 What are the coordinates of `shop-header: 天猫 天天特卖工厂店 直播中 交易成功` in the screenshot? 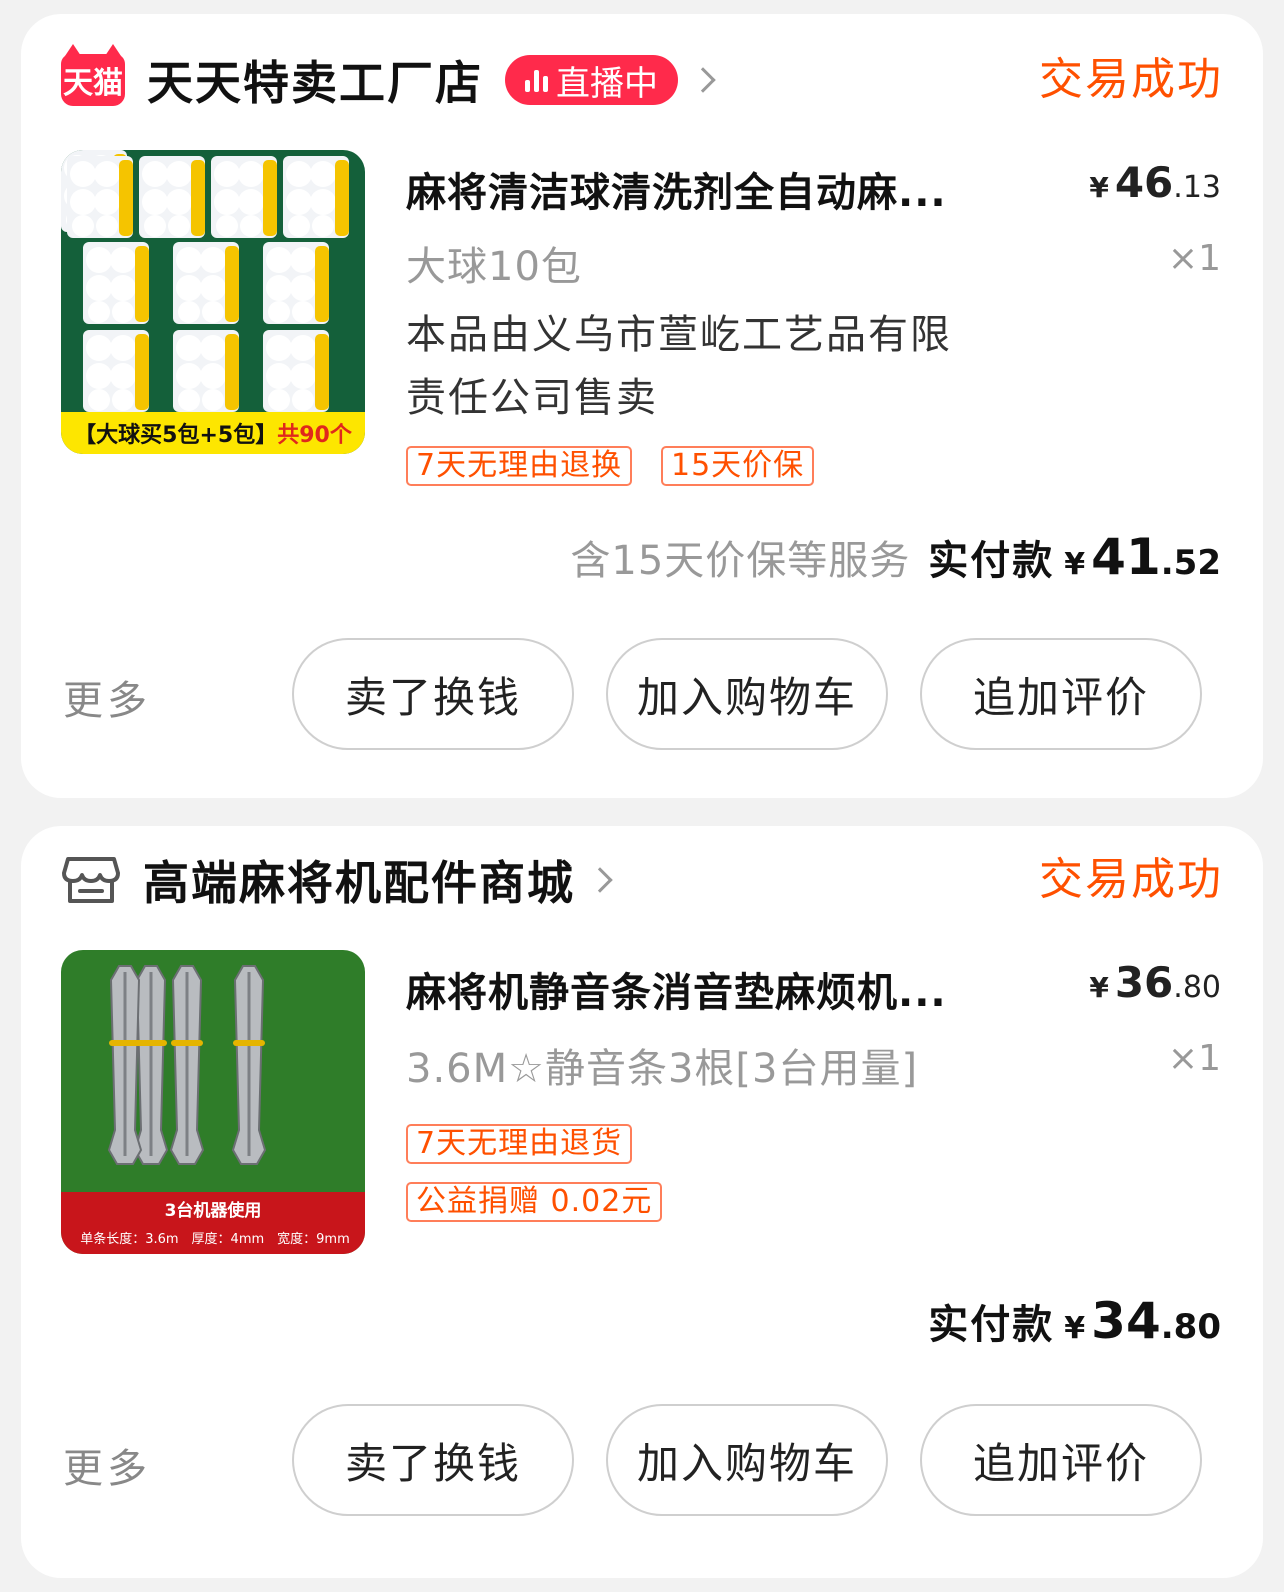 It's located at (642, 78).